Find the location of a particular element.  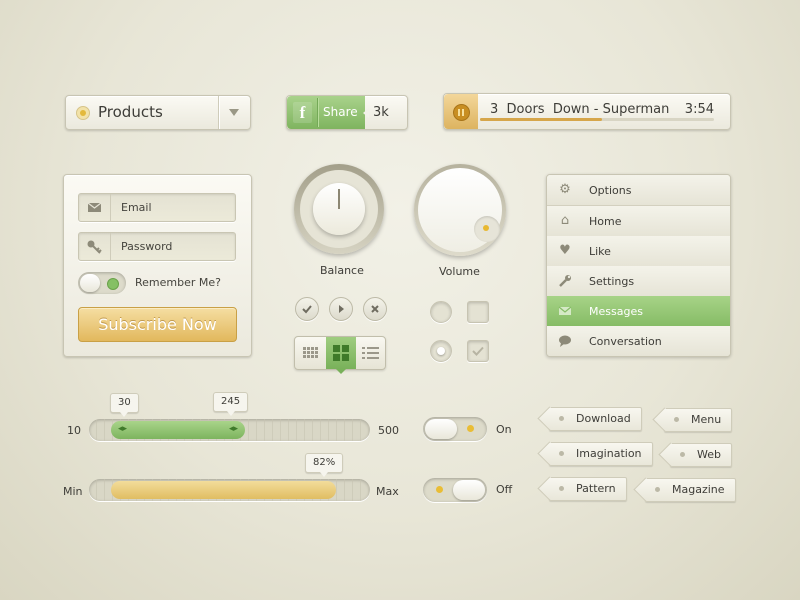

menu-header-options: ⚙ Options is located at coordinates (638, 190).